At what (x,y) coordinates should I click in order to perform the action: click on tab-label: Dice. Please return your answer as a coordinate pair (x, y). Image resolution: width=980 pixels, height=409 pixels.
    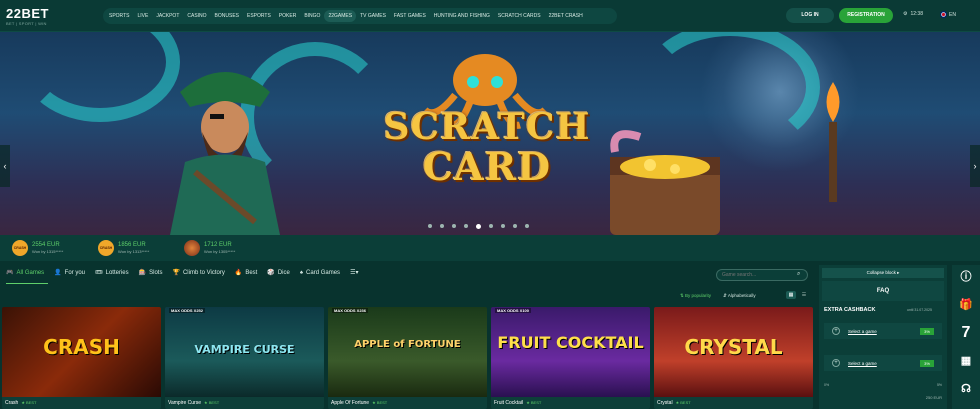
    Looking at the image, I should click on (283, 272).